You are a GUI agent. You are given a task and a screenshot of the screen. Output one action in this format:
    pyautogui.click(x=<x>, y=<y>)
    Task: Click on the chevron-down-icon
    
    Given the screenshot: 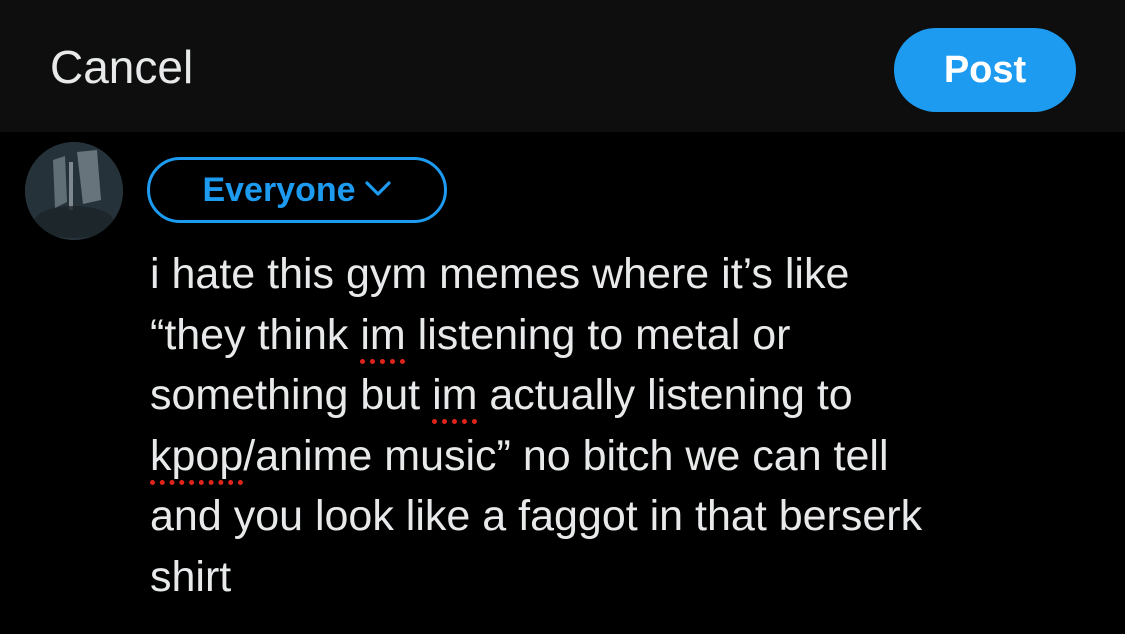 What is the action you would take?
    pyautogui.click(x=378, y=187)
    